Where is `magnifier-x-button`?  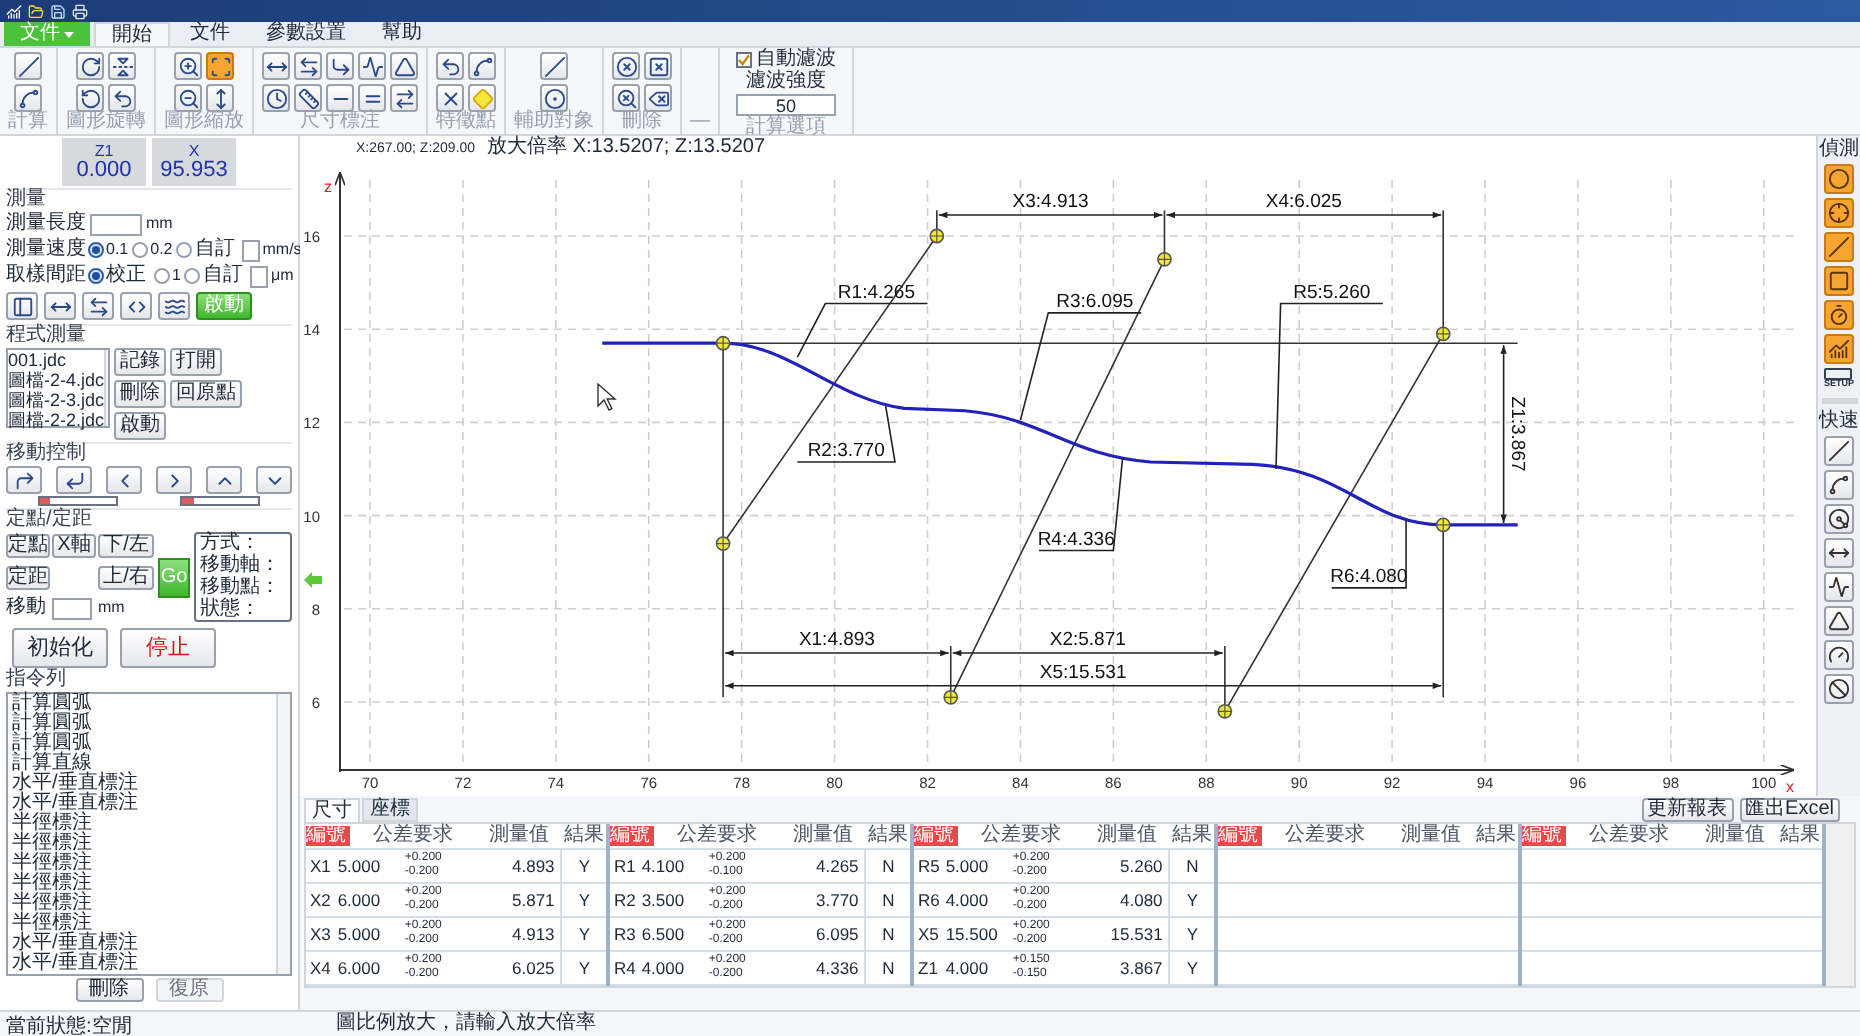
magnifier-x-button is located at coordinates (626, 98).